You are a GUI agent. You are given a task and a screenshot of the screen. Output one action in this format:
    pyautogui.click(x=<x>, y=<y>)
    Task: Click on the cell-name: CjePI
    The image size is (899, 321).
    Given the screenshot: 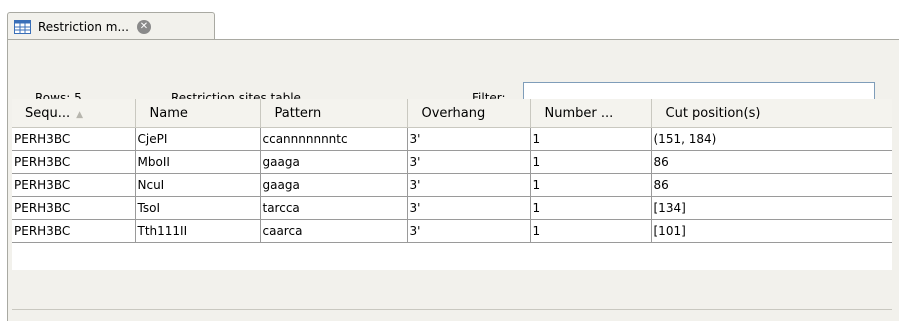 What is the action you would take?
    pyautogui.click(x=198, y=139)
    